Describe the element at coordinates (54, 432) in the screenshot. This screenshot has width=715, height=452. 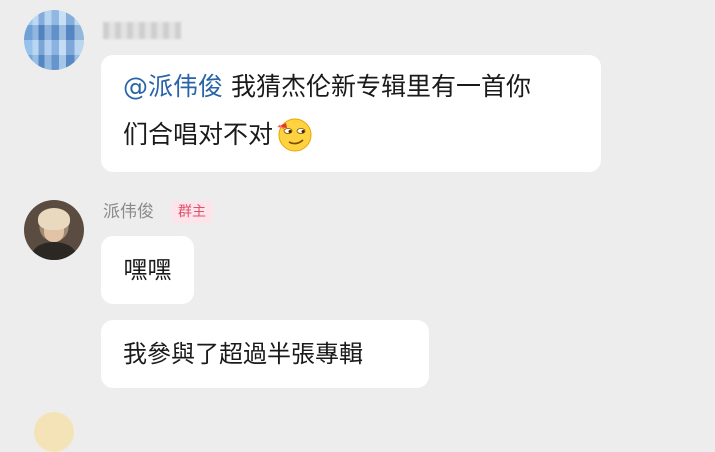
I see `next-avatar` at that location.